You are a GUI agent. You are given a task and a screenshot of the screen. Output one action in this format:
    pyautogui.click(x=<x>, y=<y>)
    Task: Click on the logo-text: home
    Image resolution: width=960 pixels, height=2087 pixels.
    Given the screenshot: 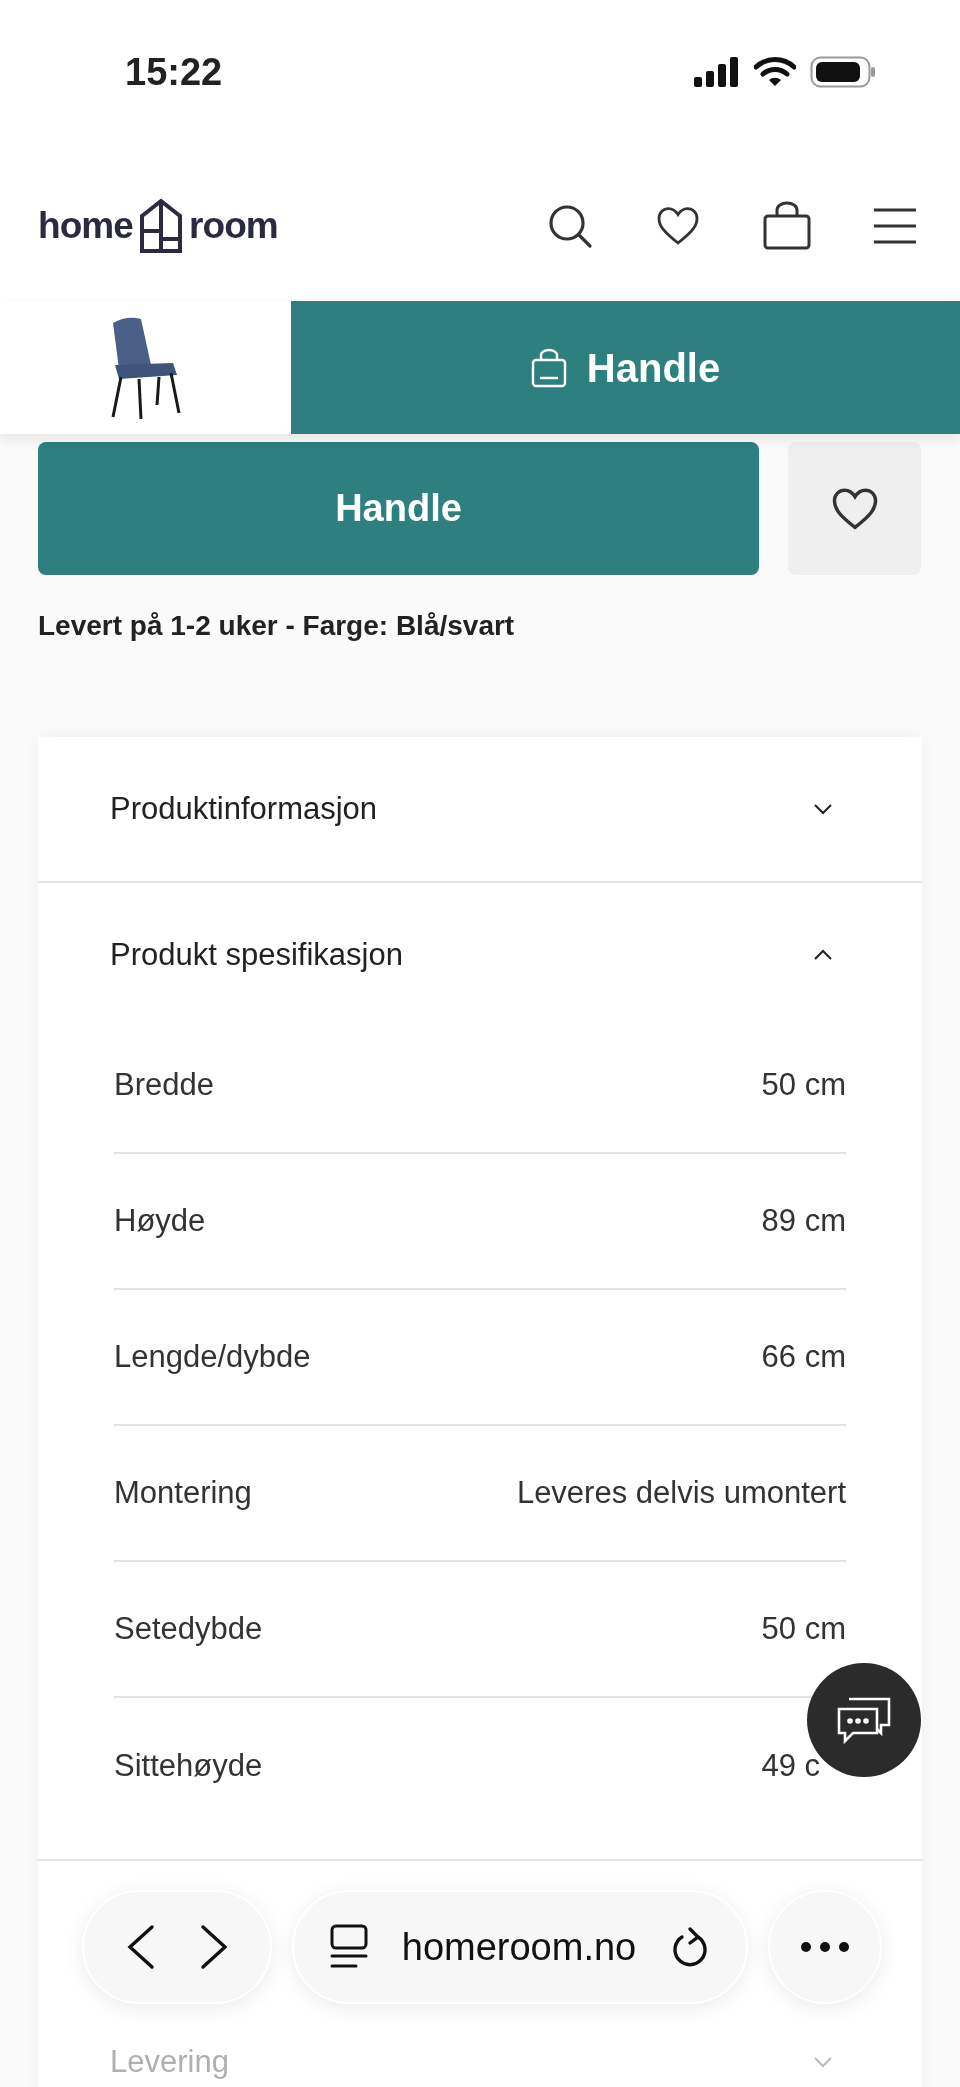 What is the action you would take?
    pyautogui.click(x=85, y=225)
    